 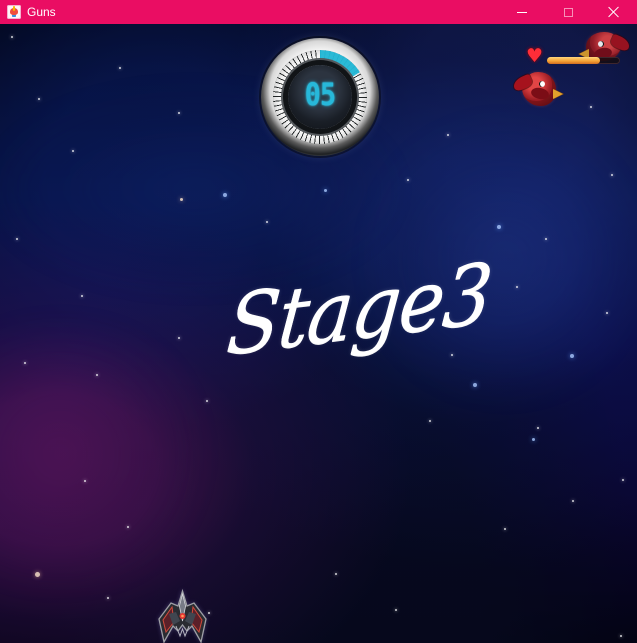 I want to click on timer-value: 05, so click(x=320, y=95).